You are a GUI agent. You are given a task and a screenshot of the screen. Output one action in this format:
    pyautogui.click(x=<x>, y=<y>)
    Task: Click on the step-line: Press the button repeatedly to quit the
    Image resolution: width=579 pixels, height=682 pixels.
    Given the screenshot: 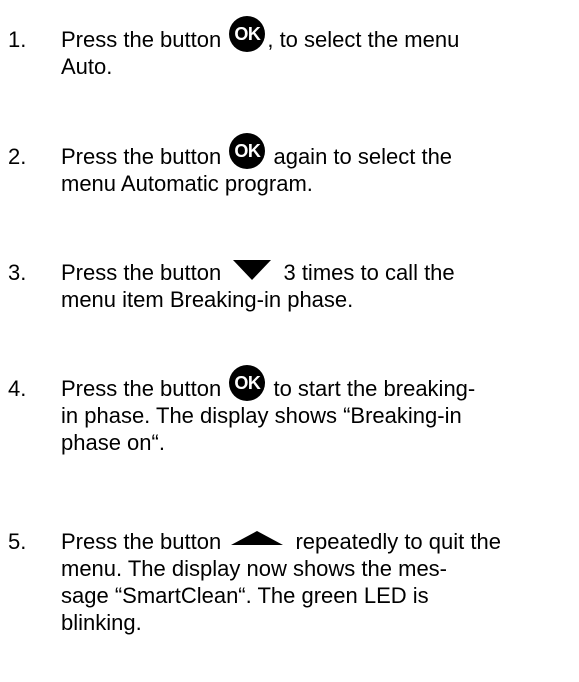 What is the action you would take?
    pyautogui.click(x=311, y=541)
    